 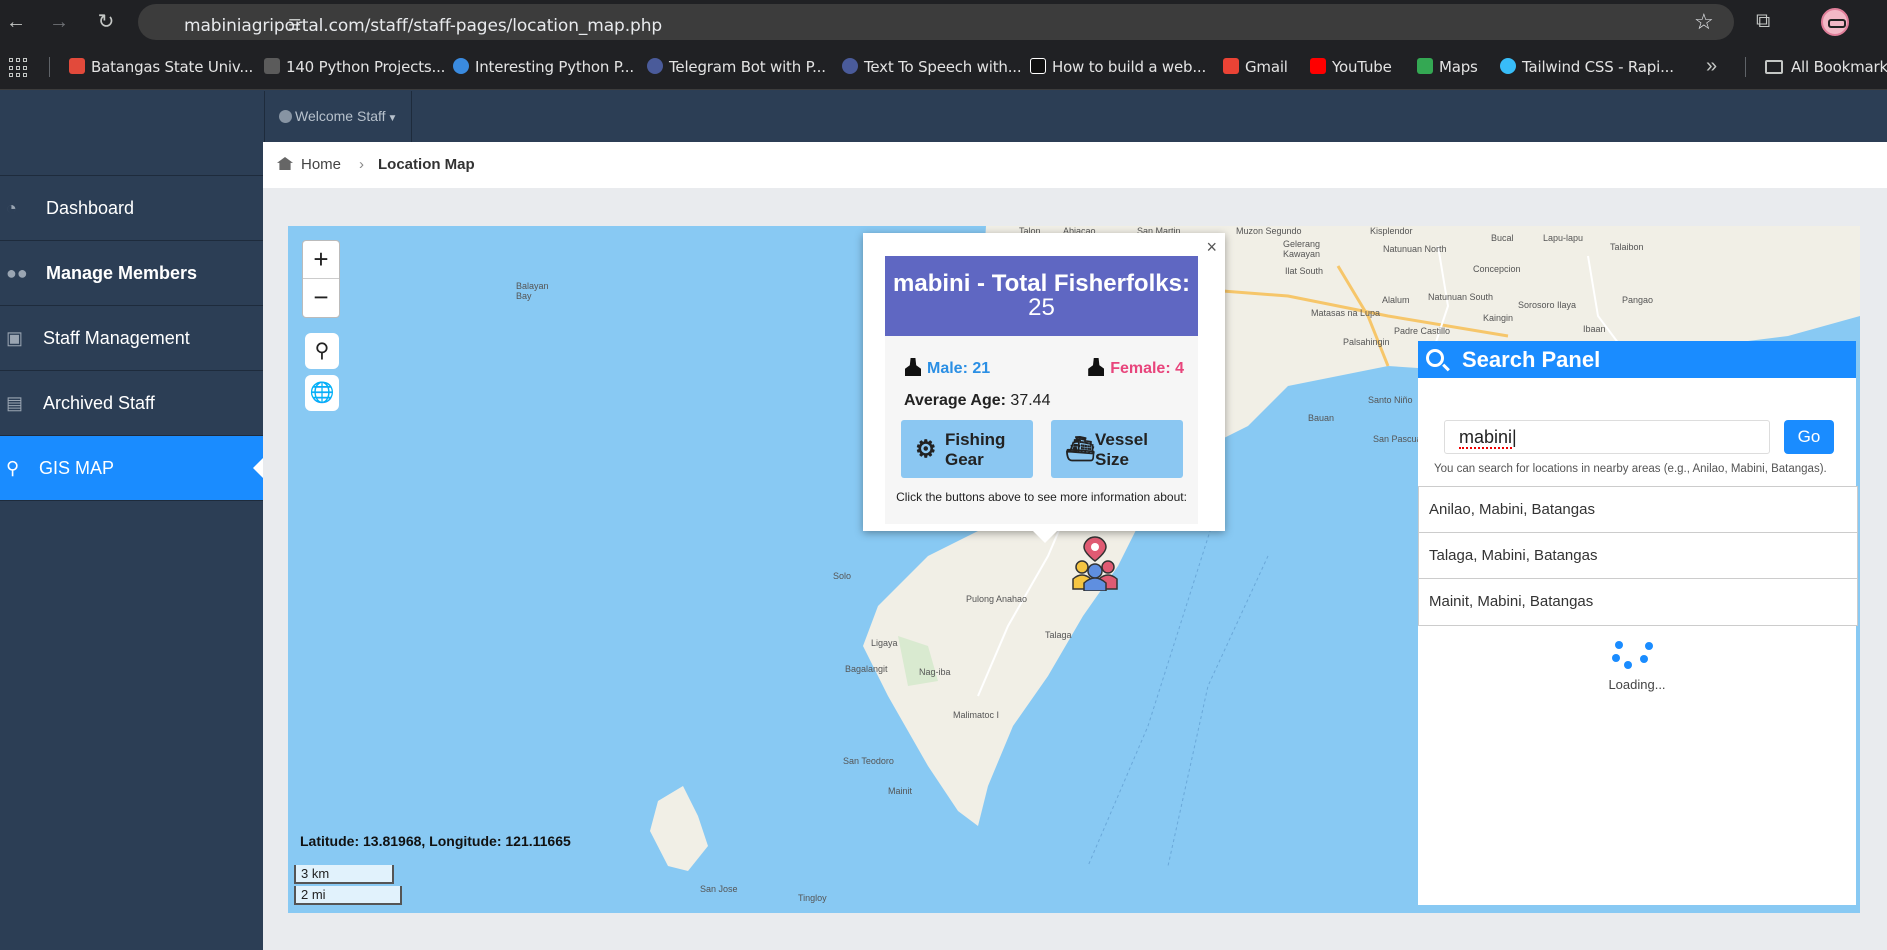 I want to click on location-search-input: mabini|, so click(x=1607, y=437).